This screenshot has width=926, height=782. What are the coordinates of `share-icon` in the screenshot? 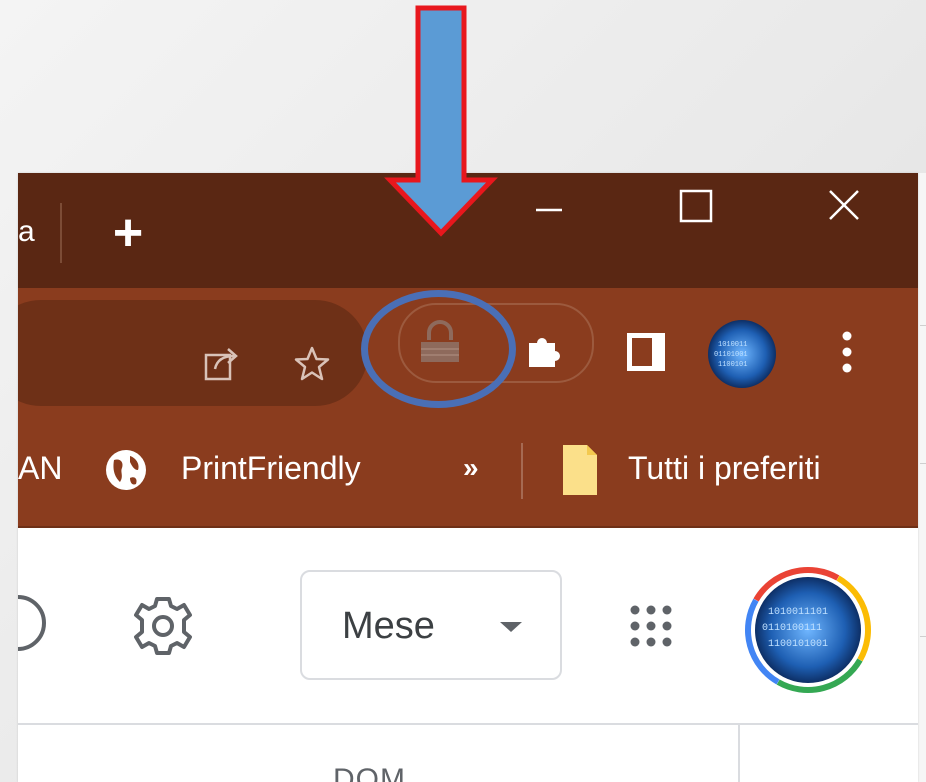 It's located at (222, 364).